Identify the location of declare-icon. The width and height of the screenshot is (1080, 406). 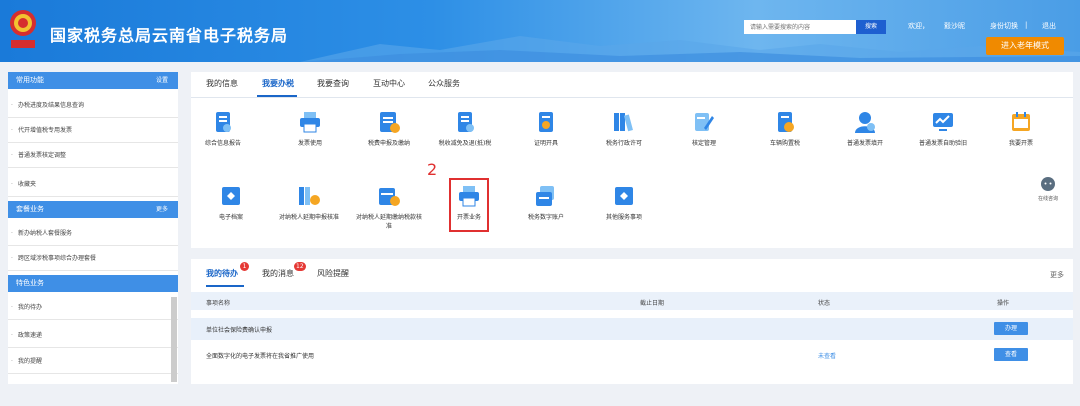
(389, 122).